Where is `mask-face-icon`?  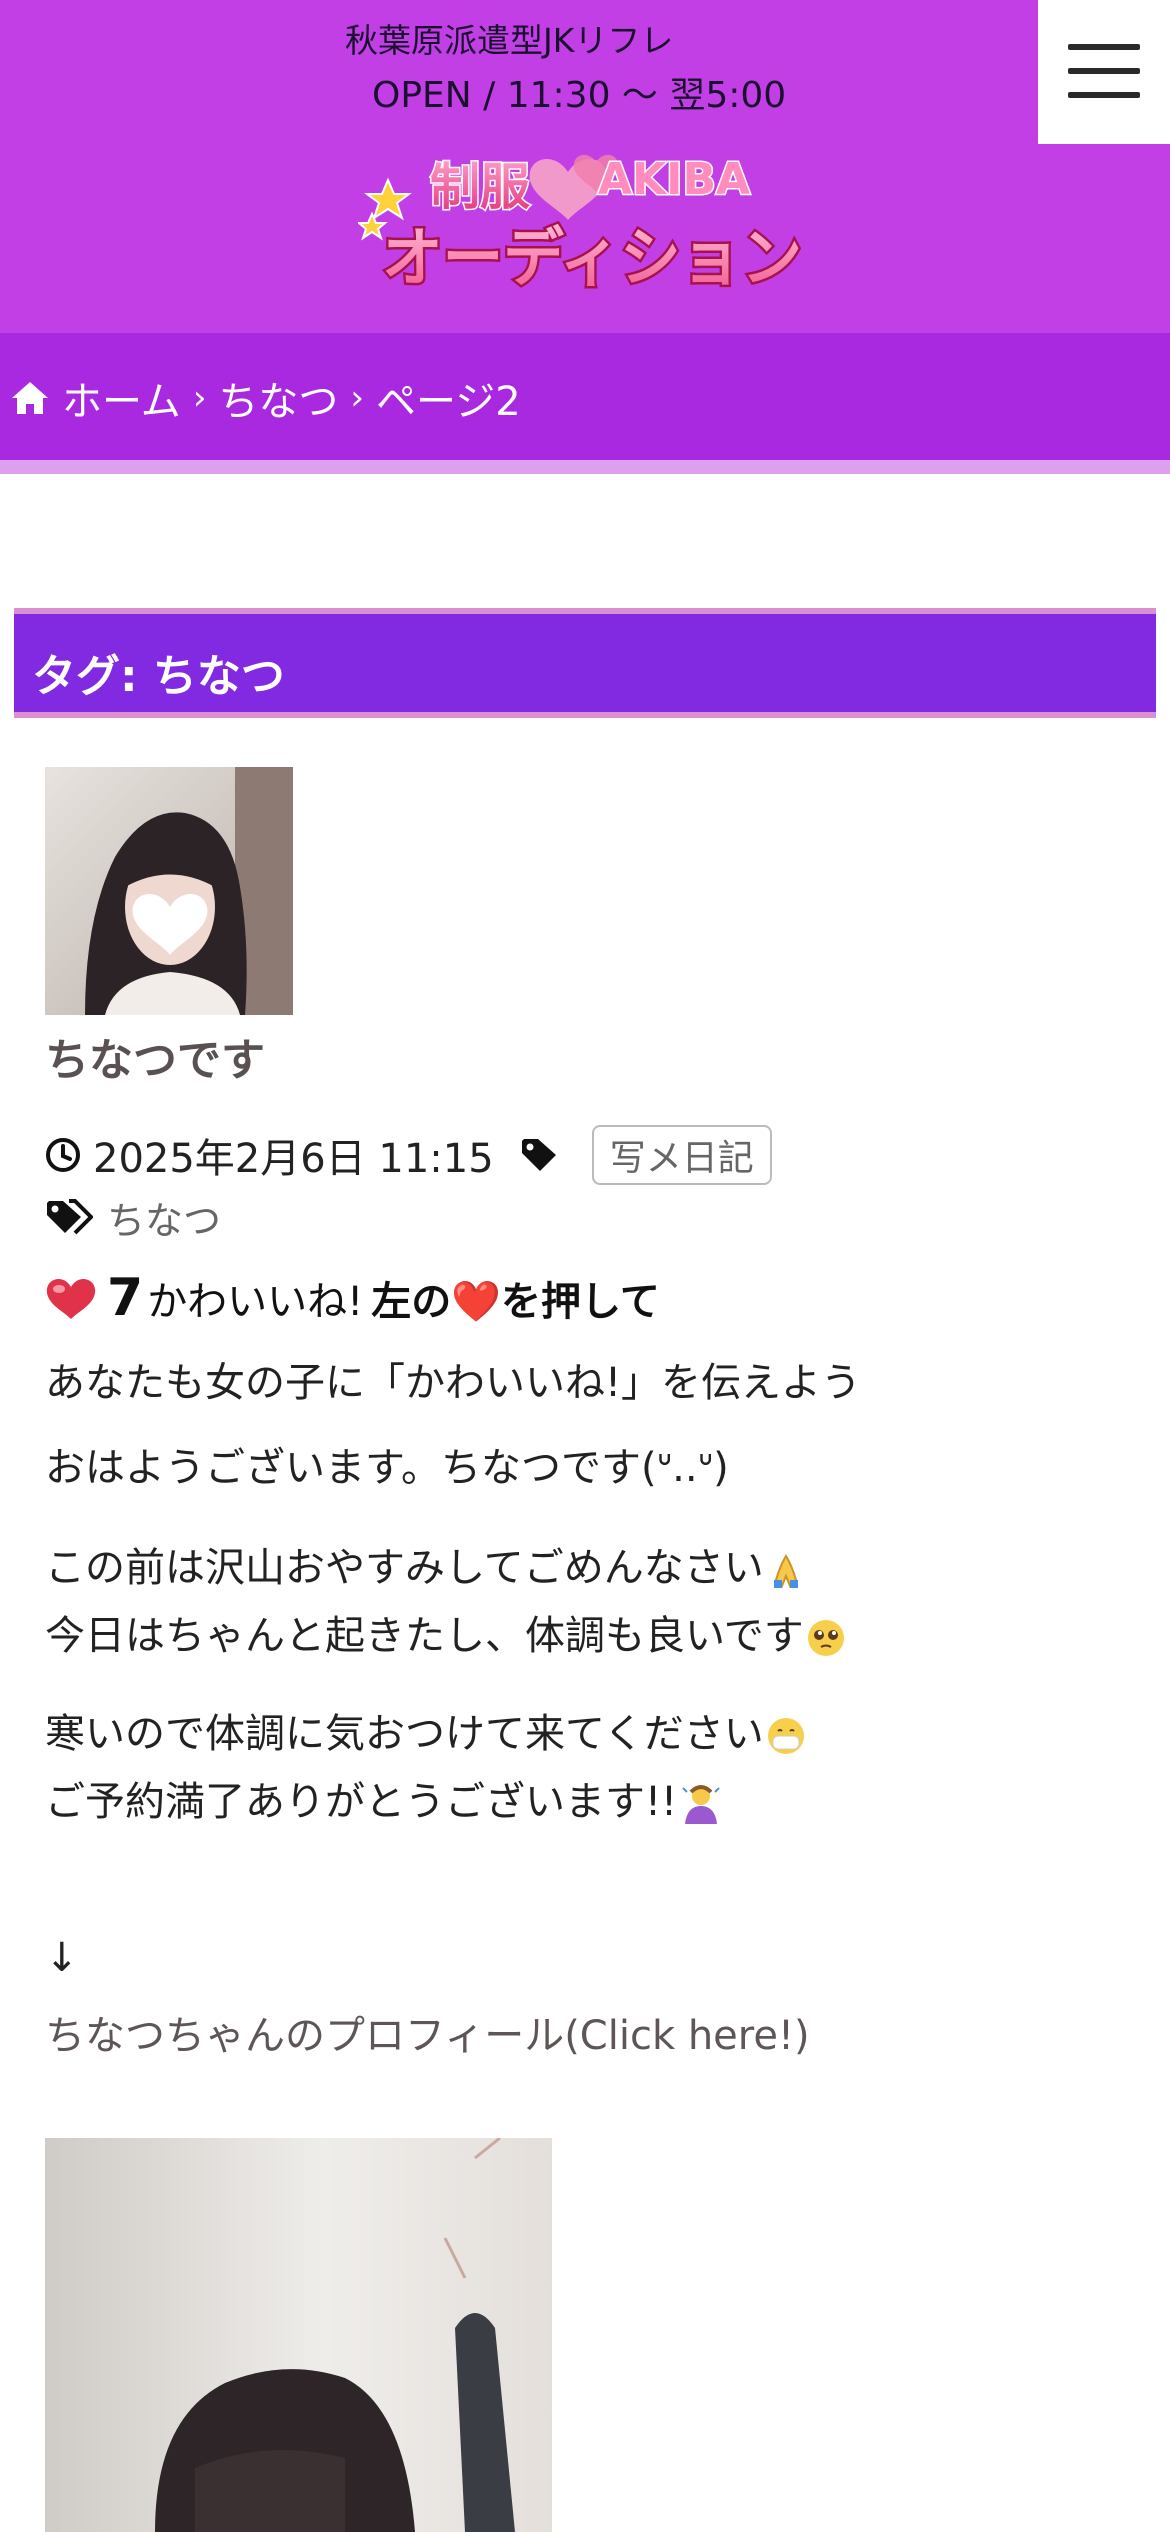 mask-face-icon is located at coordinates (785, 1736).